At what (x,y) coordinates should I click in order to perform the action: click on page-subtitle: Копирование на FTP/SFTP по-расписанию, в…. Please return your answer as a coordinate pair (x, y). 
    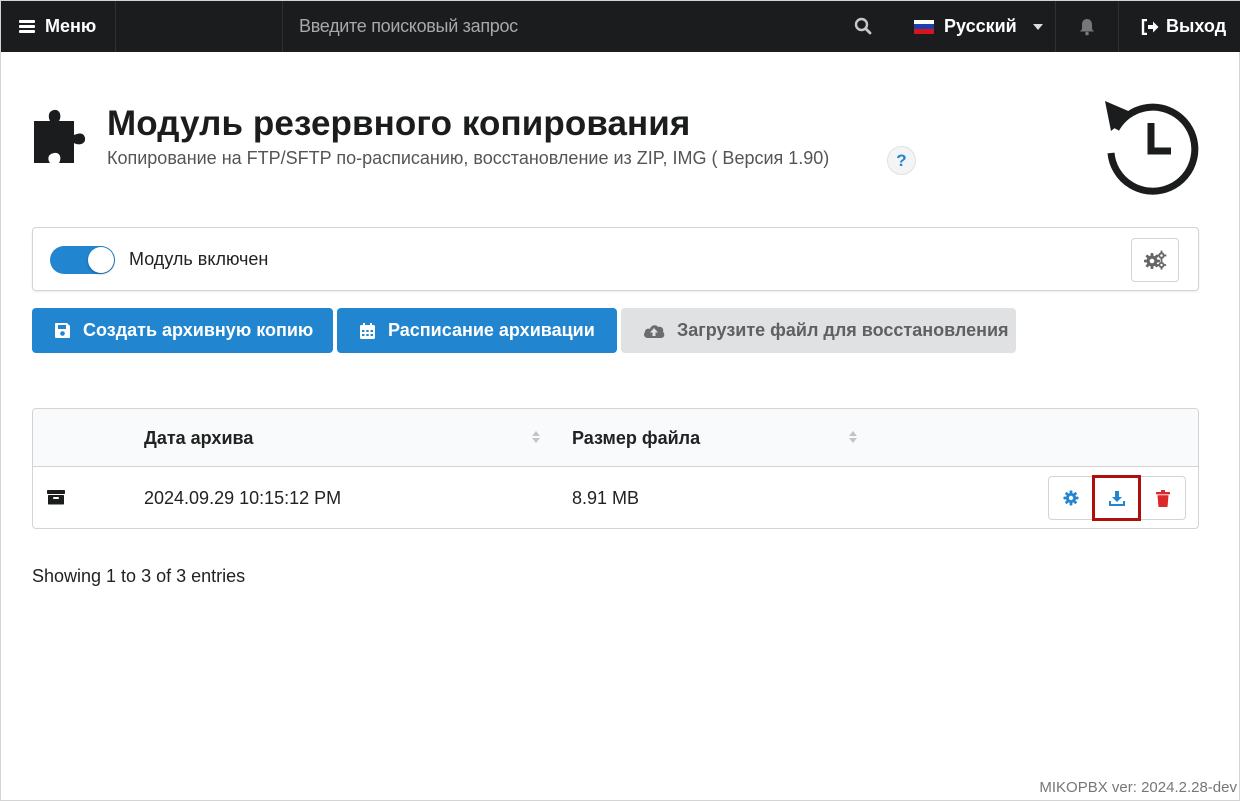
    Looking at the image, I should click on (468, 158).